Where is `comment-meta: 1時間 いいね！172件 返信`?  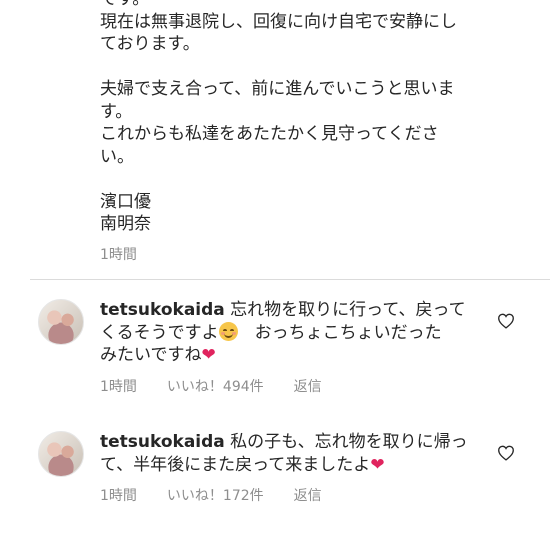 comment-meta: 1時間 いいね！172件 返信 is located at coordinates (226, 495).